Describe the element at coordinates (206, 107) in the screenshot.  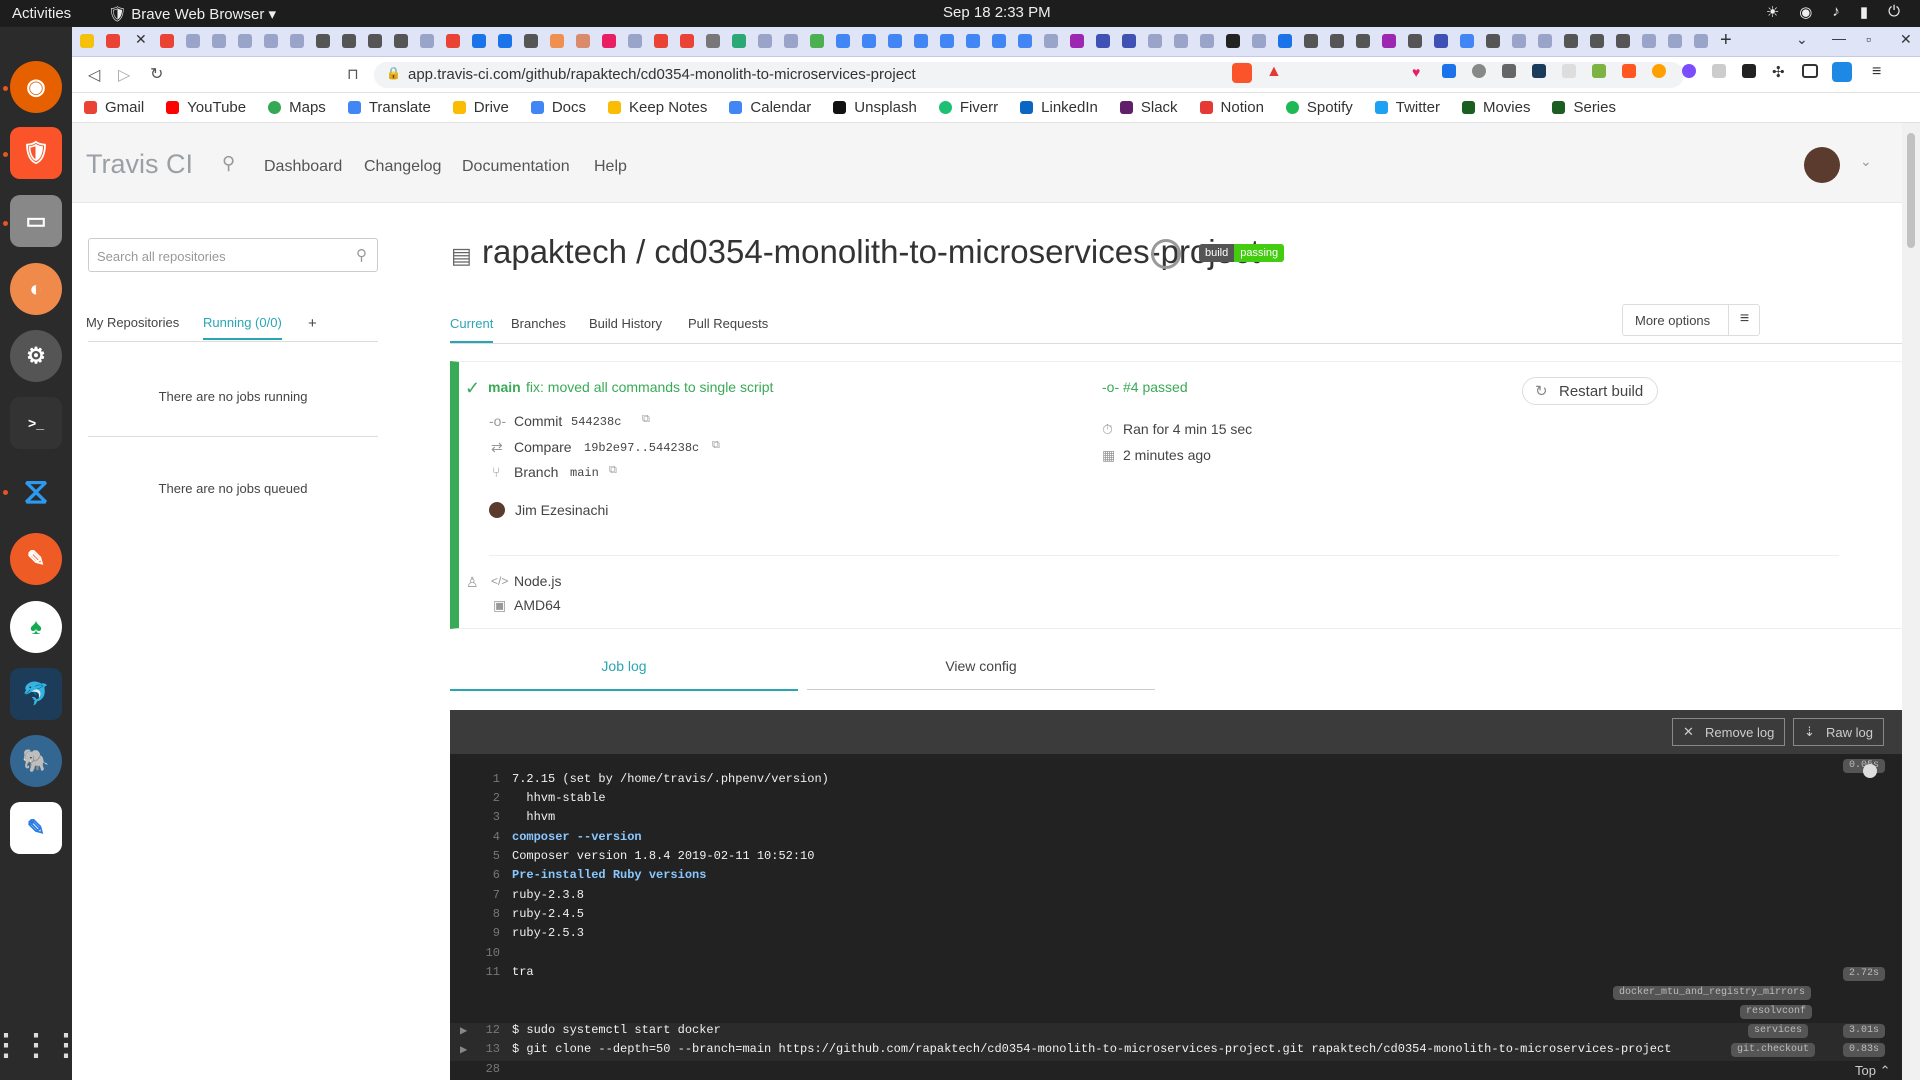
I see `bookmark-youtube: YouTube` at that location.